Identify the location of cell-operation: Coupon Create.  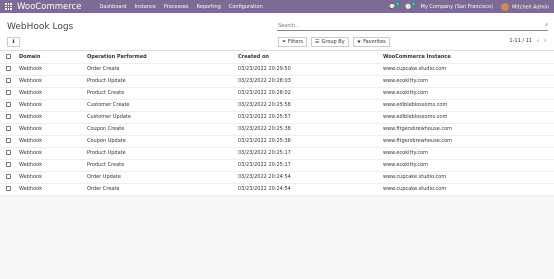
(162, 129).